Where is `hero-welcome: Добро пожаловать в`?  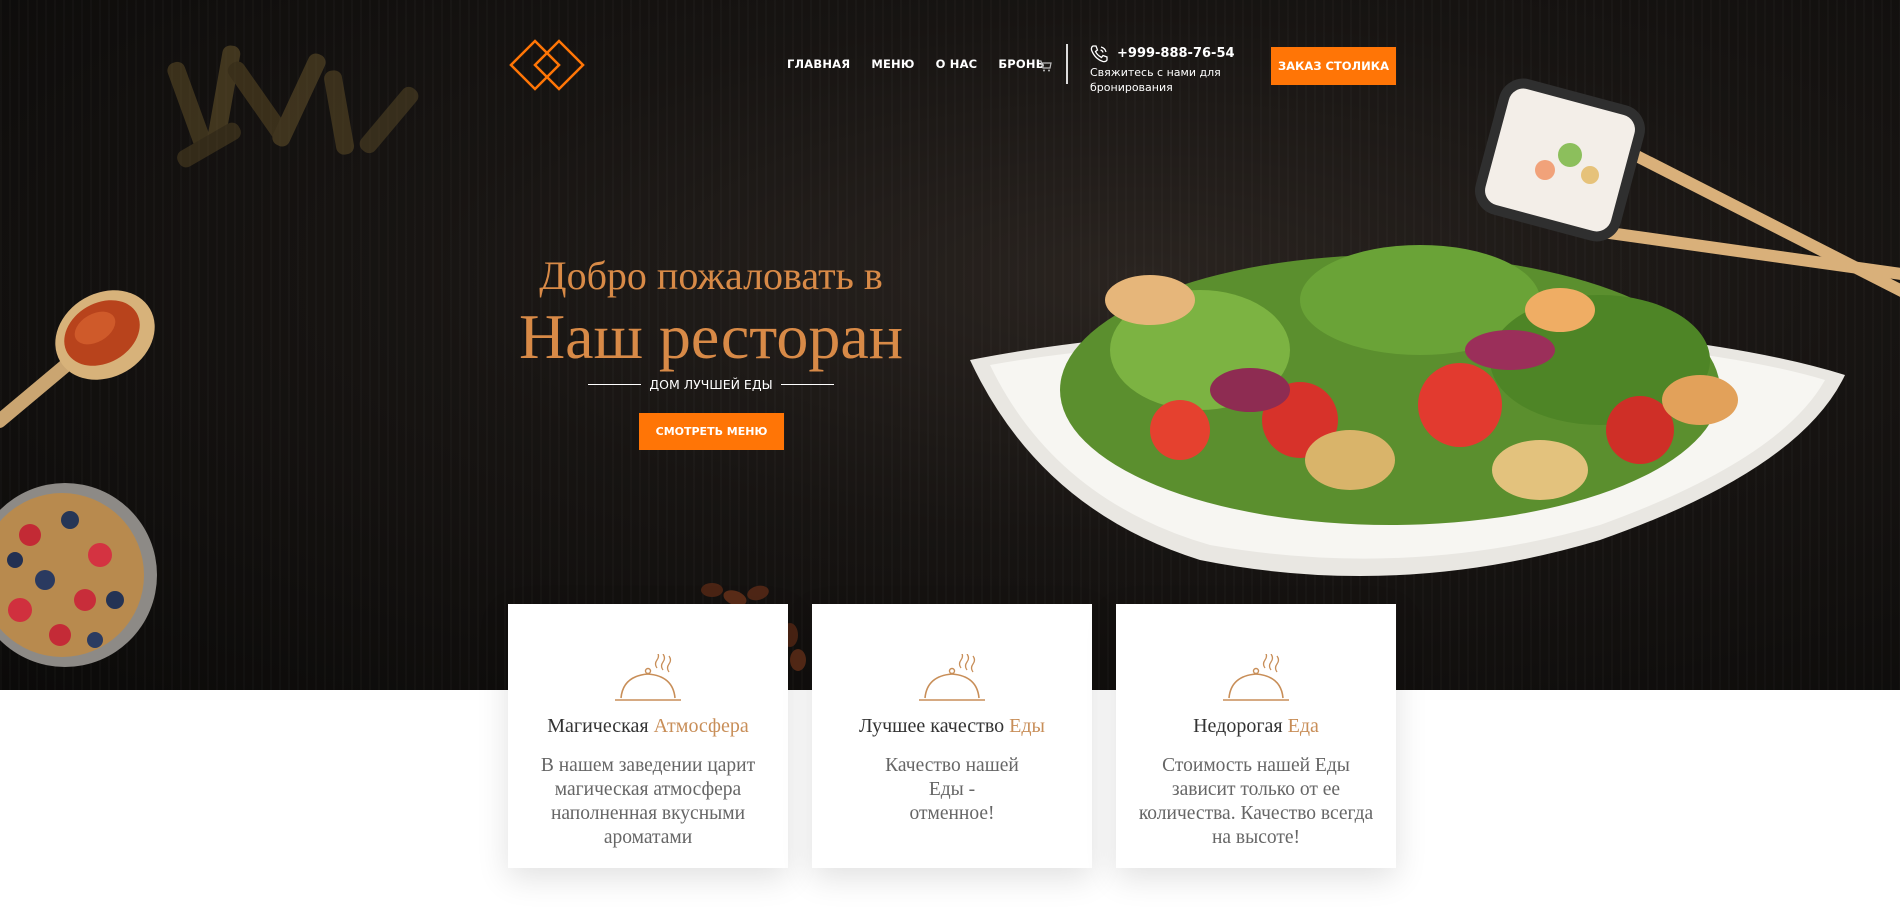 hero-welcome: Добро пожаловать в is located at coordinates (711, 275).